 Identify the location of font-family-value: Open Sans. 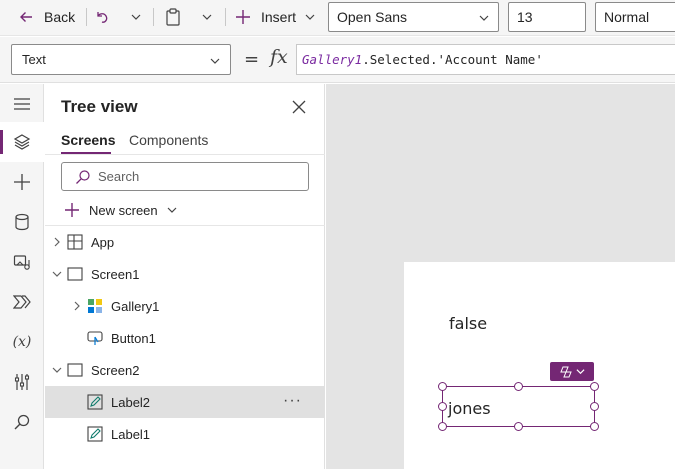
(372, 17).